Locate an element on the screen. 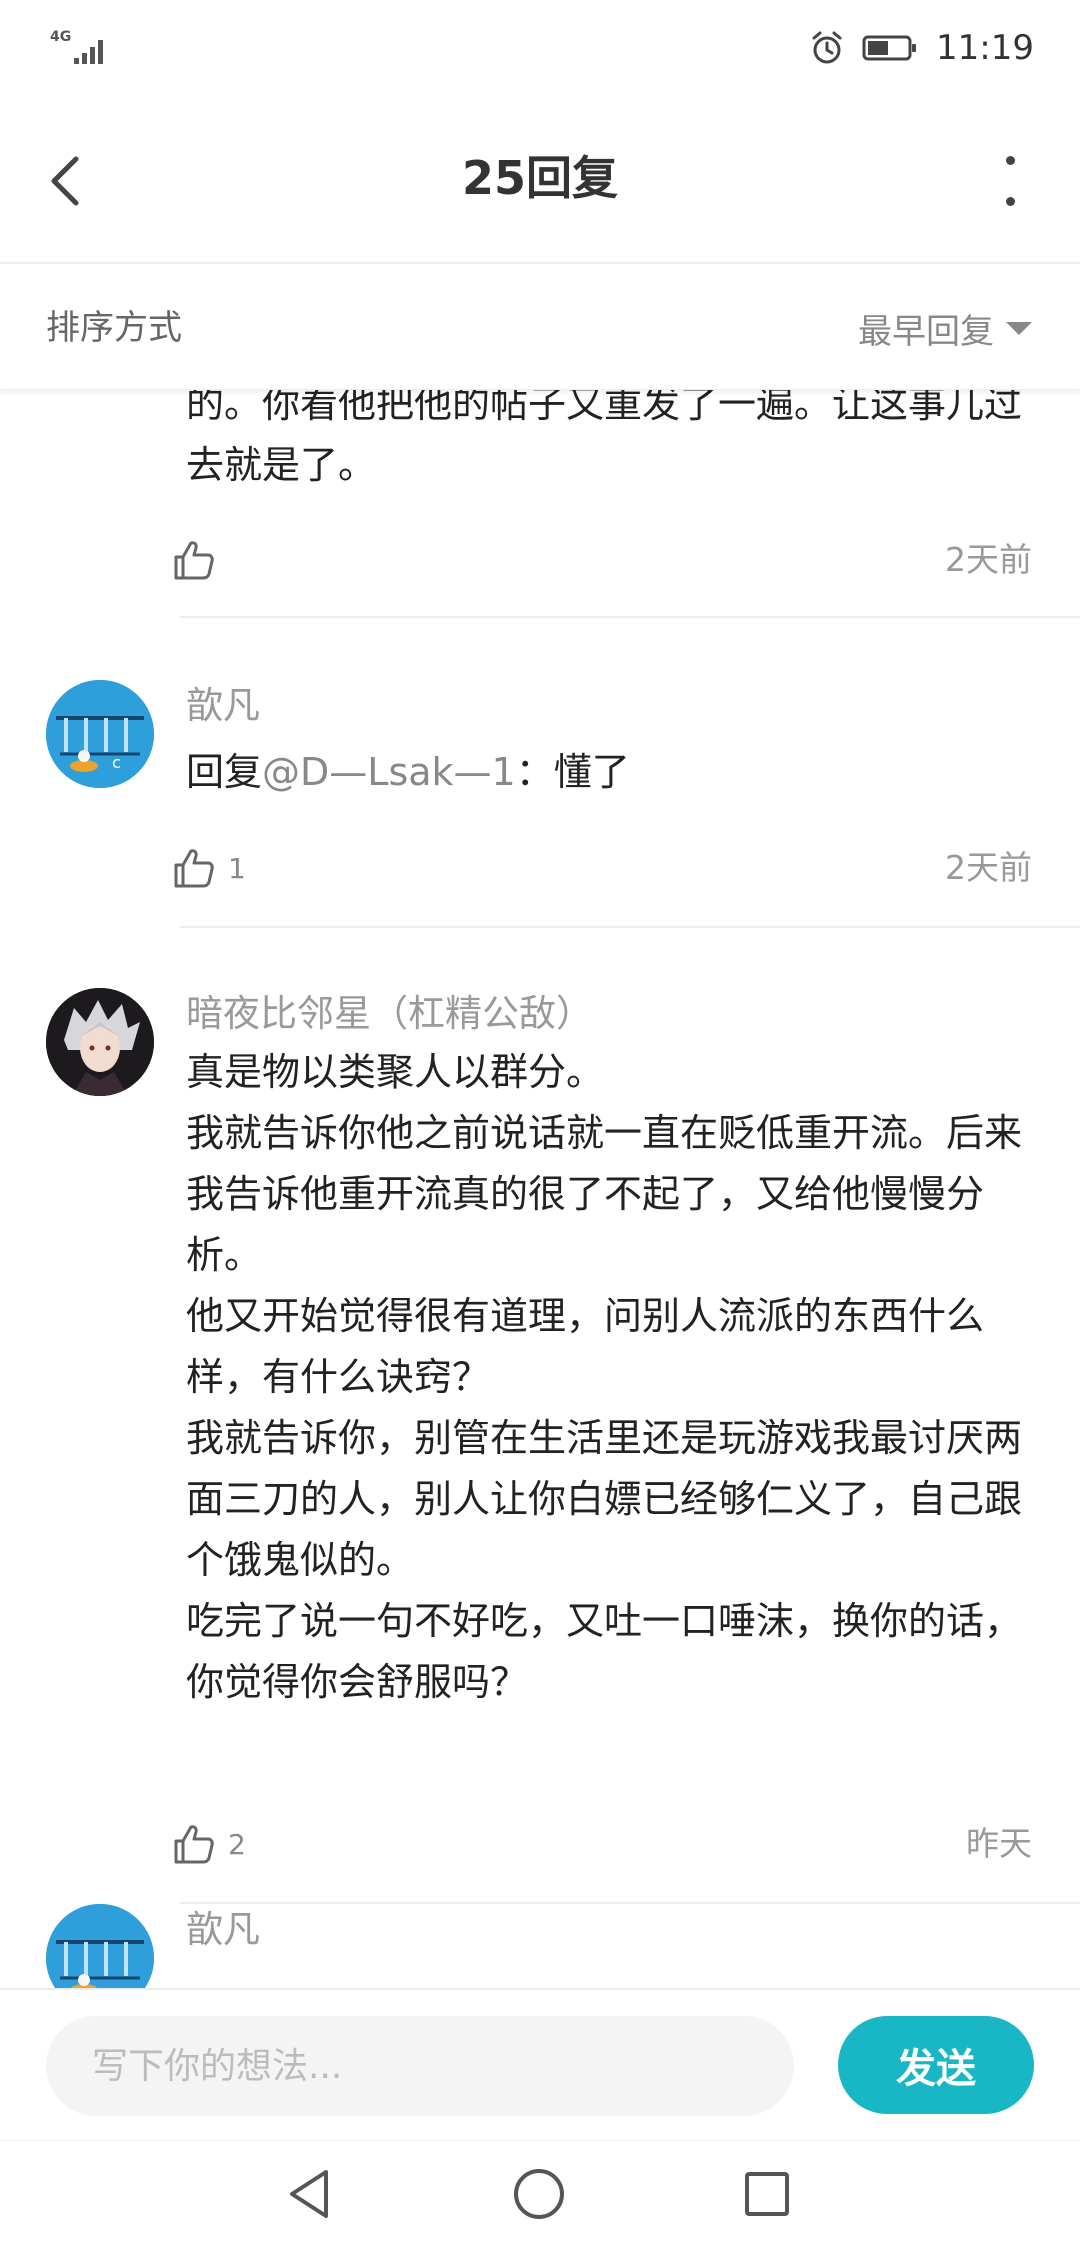 This screenshot has width=1080, height=2244. like-button: 1 is located at coordinates (209, 868).